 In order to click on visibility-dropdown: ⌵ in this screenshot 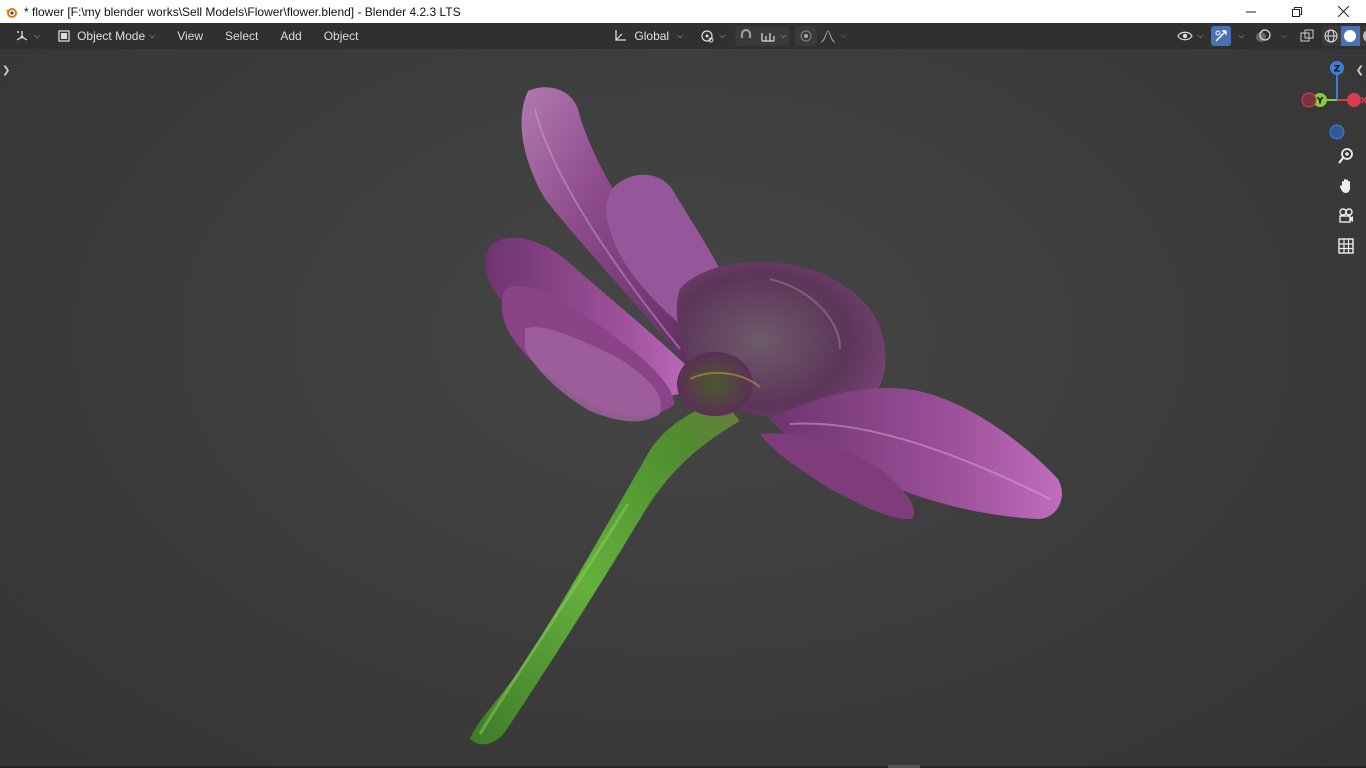, I will do `click(1190, 36)`.